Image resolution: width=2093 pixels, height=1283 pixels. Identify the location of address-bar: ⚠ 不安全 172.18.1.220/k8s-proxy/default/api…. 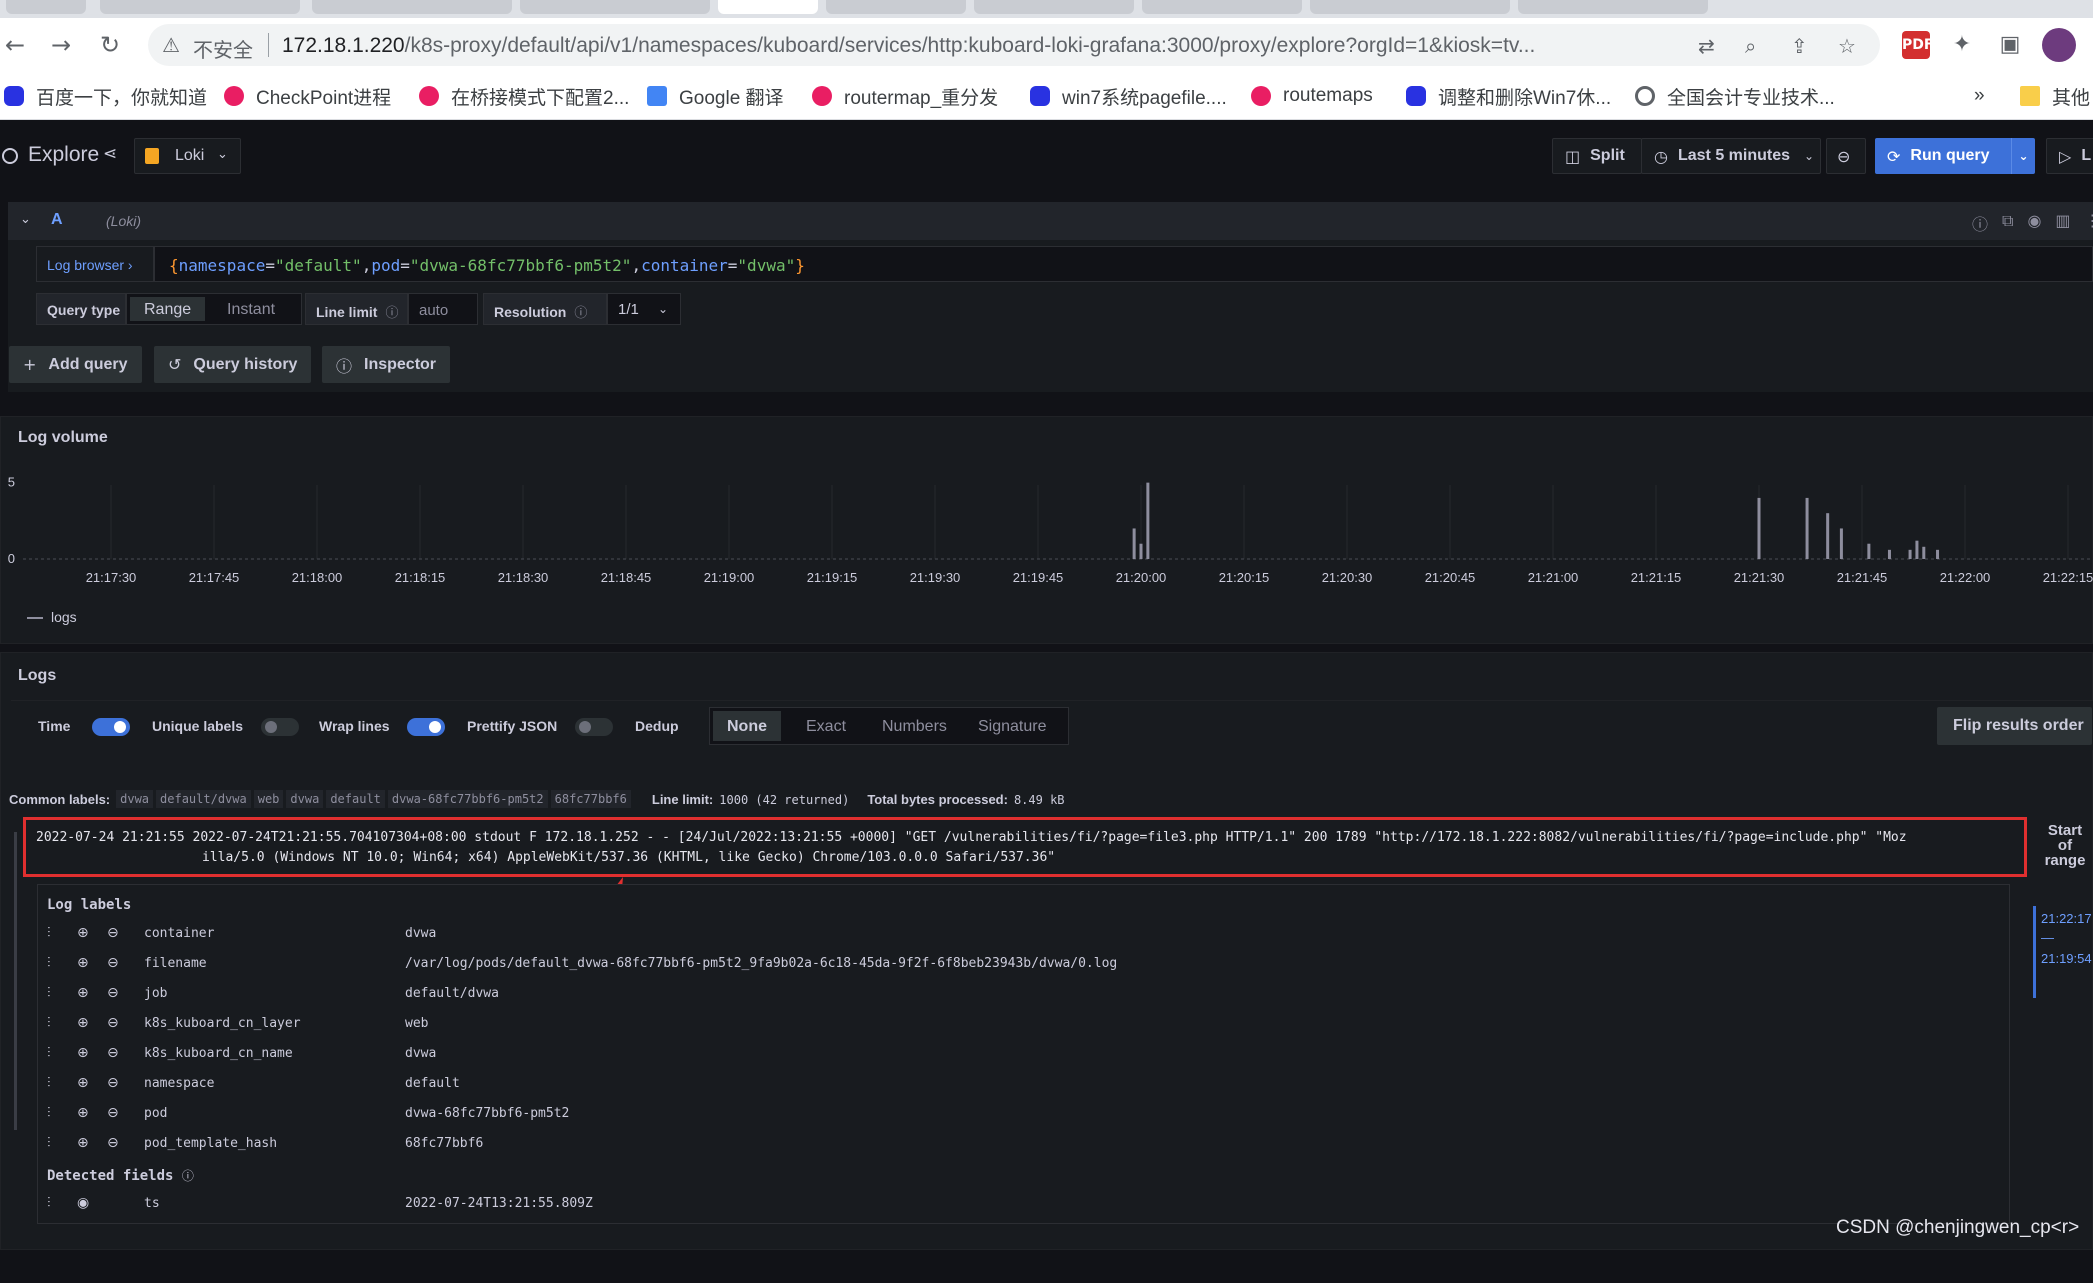
(1014, 45).